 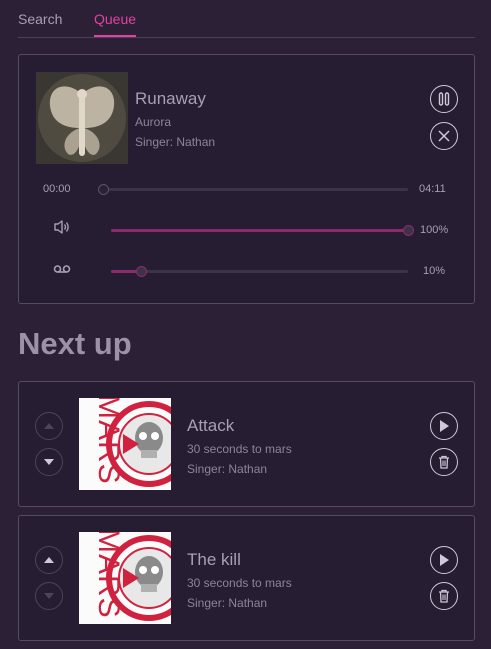 What do you see at coordinates (57, 189) in the screenshot?
I see `current-time: 00:00` at bounding box center [57, 189].